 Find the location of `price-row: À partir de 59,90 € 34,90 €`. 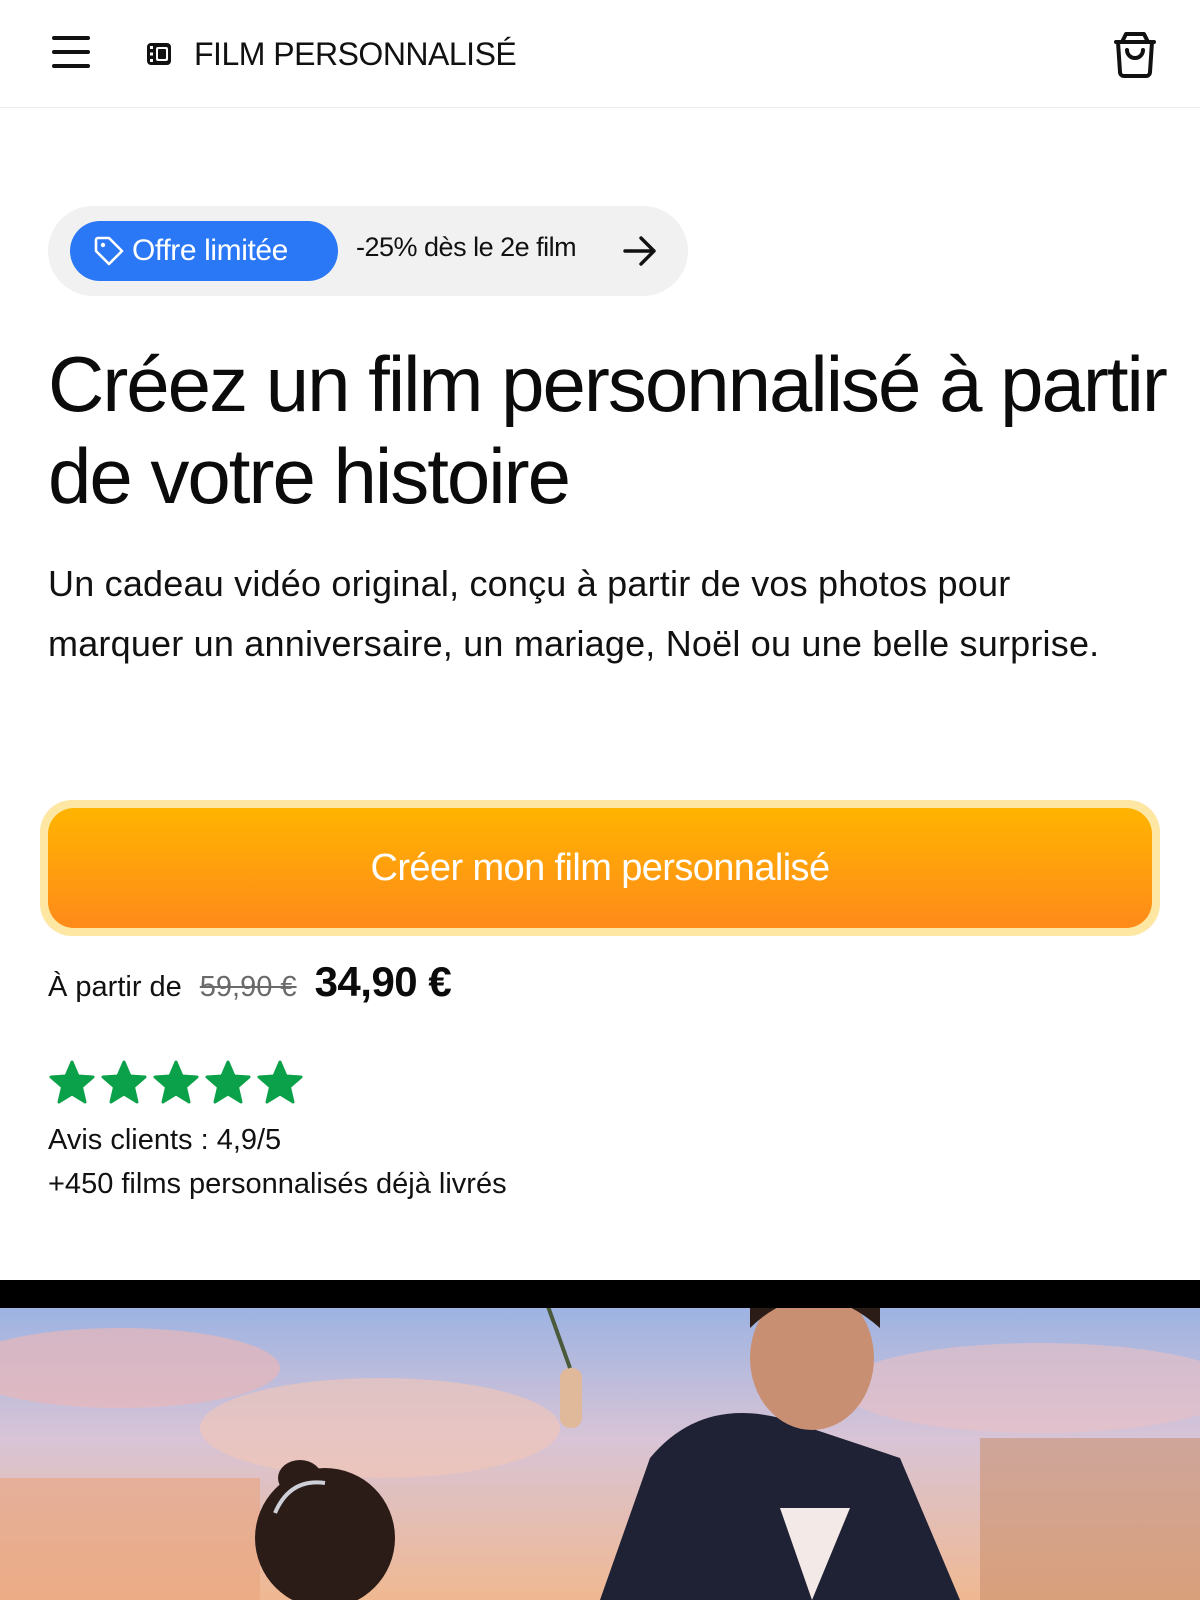

price-row: À partir de 59,90 € 34,90 € is located at coordinates (250, 984).